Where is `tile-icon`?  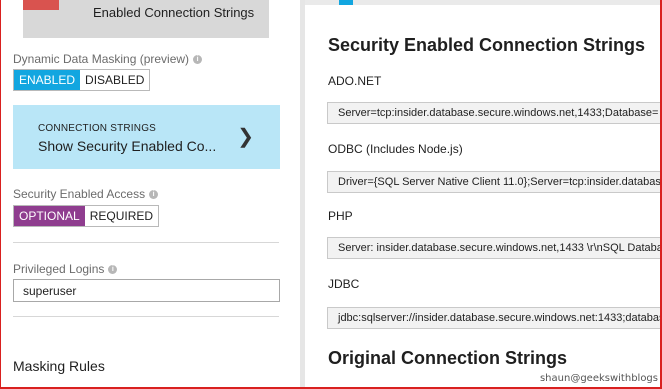
tile-icon is located at coordinates (41, 5).